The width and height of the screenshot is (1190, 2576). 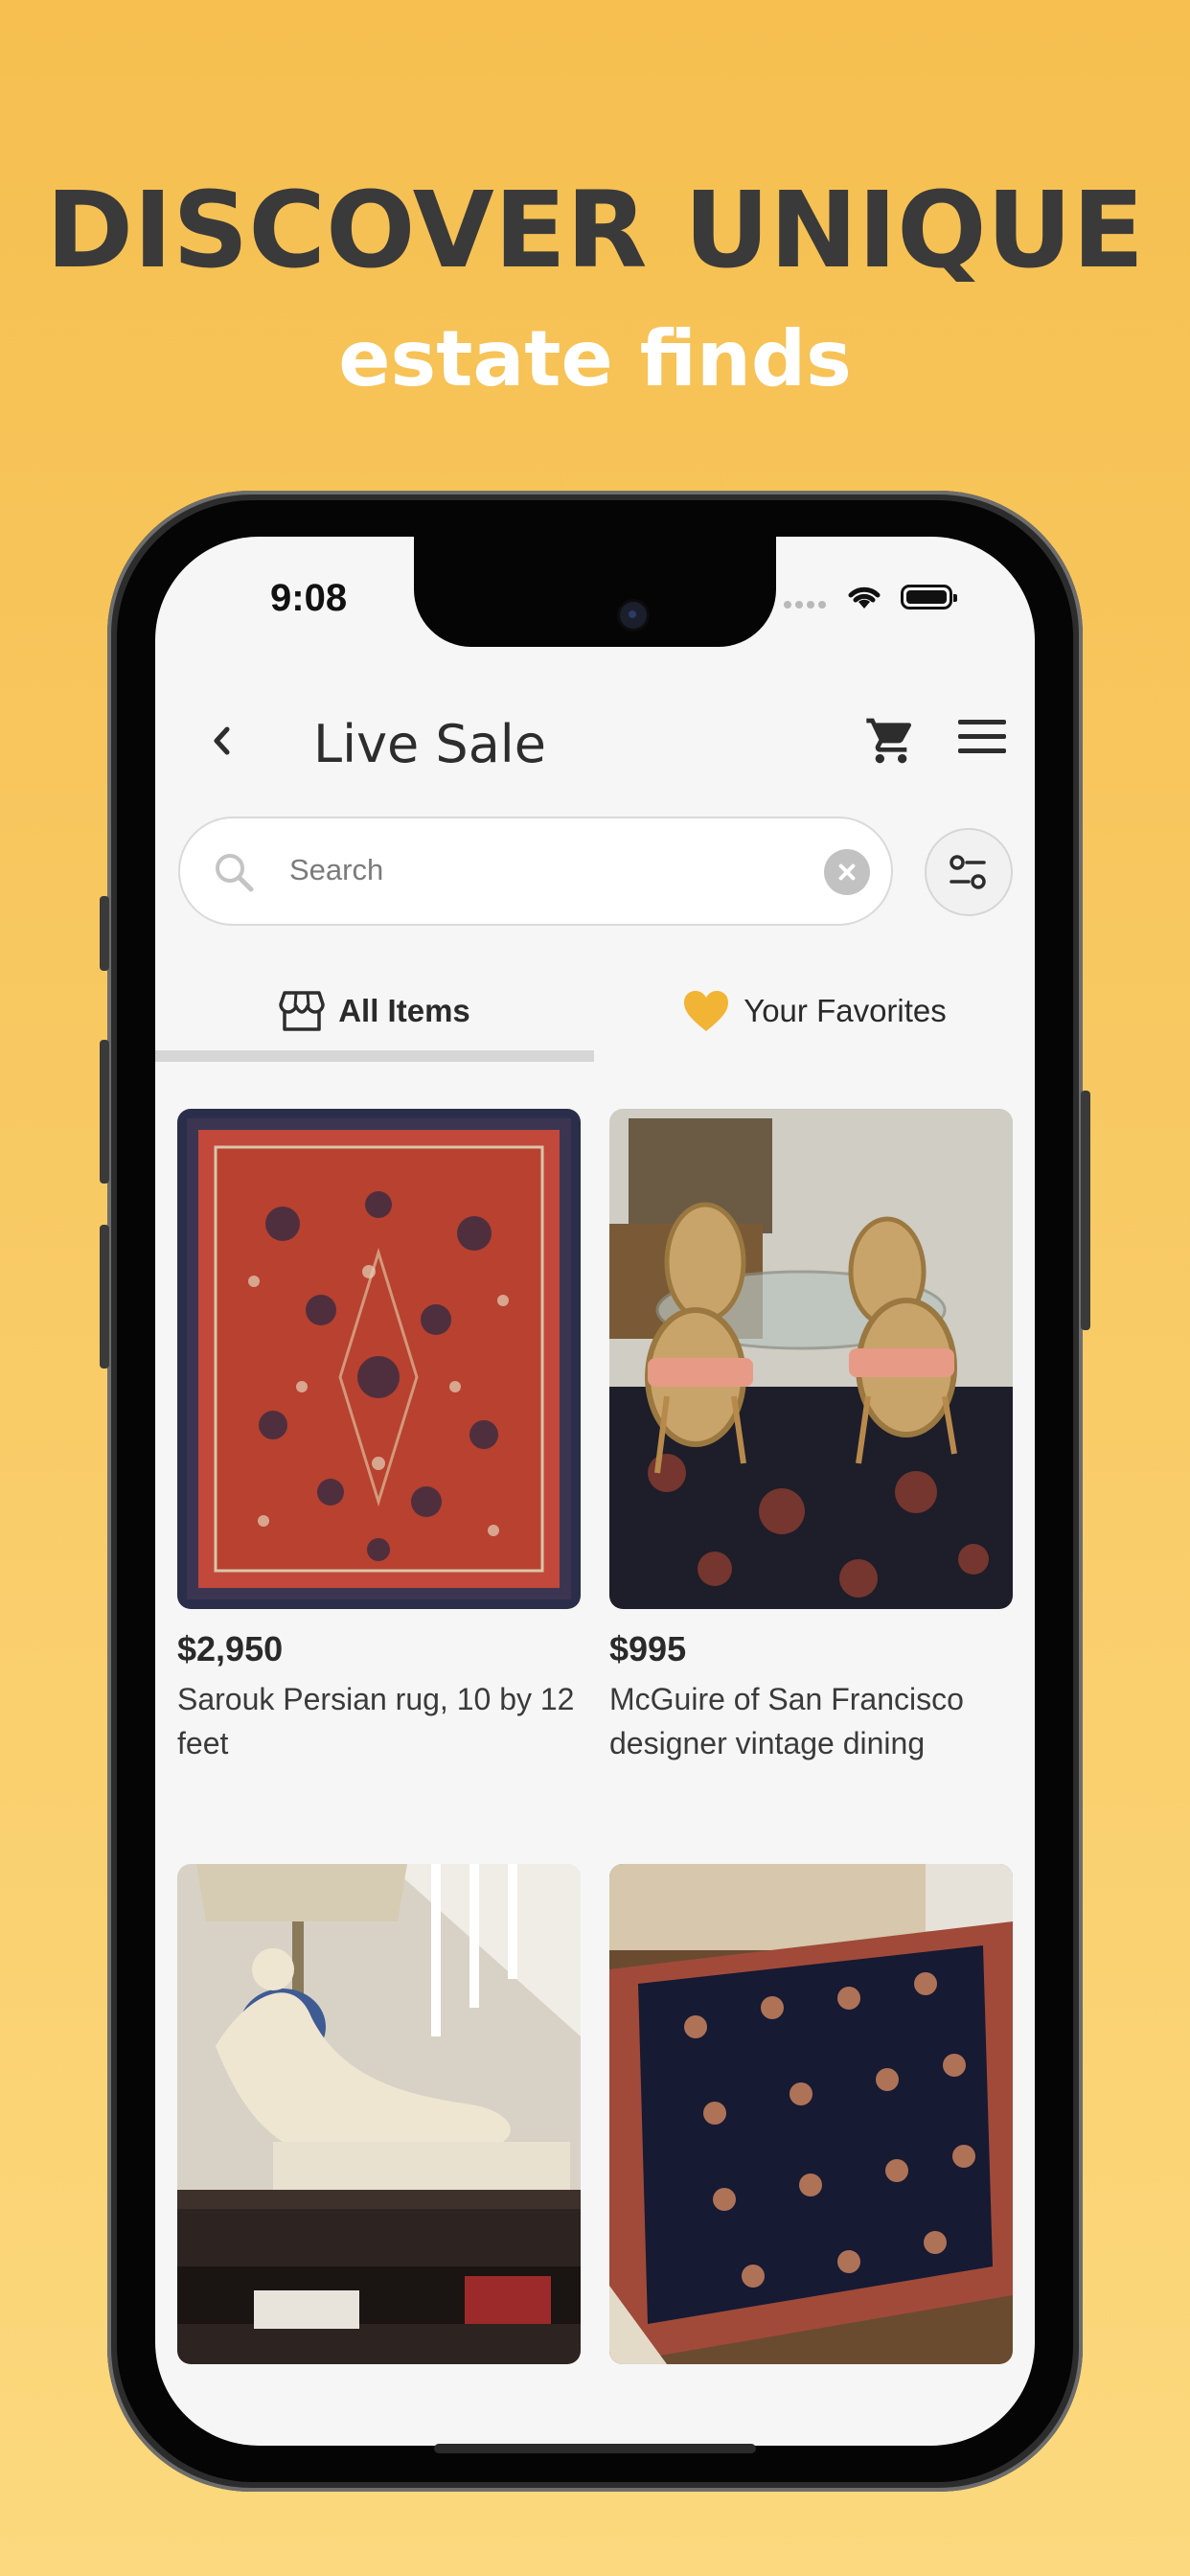 What do you see at coordinates (847, 872) in the screenshot?
I see `clear-search-button` at bounding box center [847, 872].